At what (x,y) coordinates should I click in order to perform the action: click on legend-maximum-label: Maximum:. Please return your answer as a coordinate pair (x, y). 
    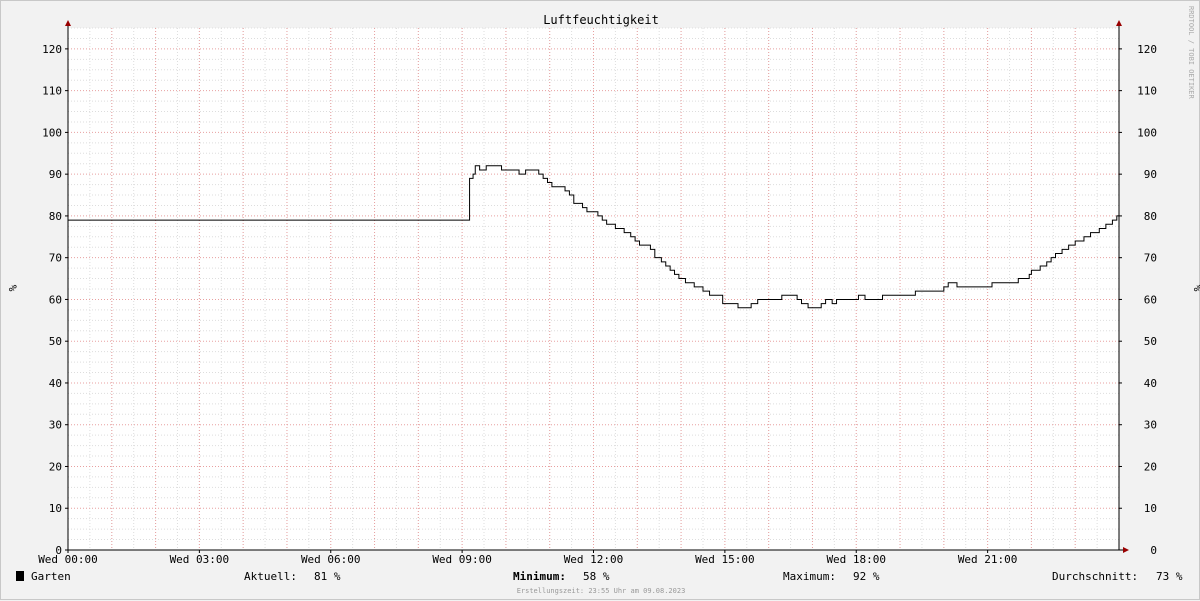
    Looking at the image, I should click on (809, 576).